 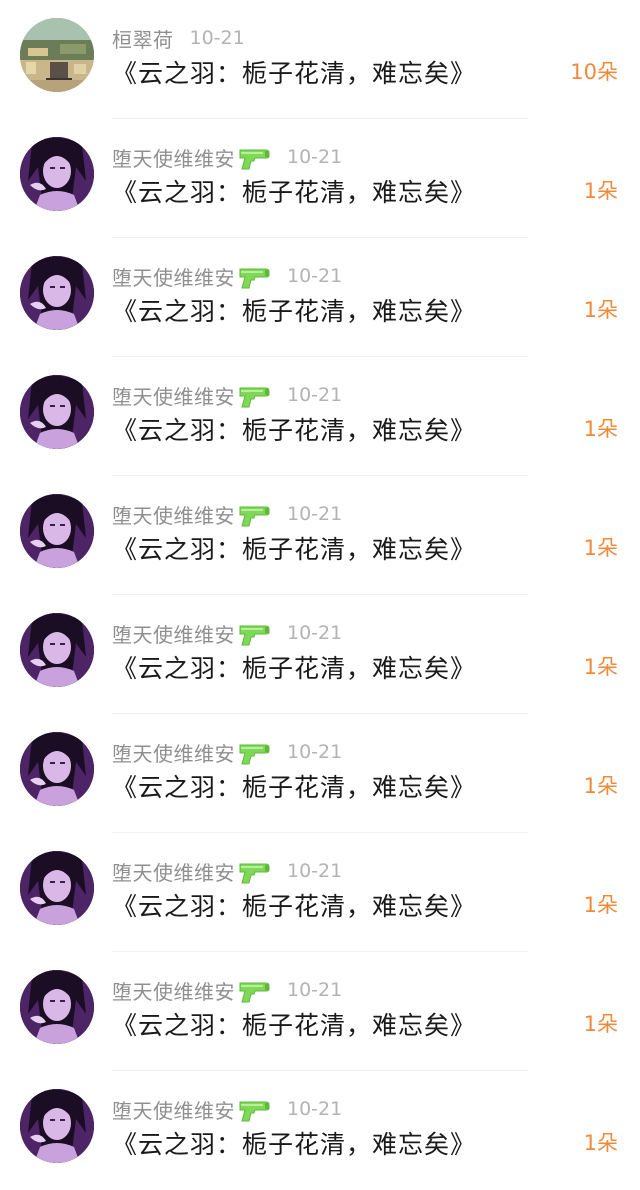 What do you see at coordinates (178, 38) in the screenshot?
I see `item-meta: 桓翠荷 10-21` at bounding box center [178, 38].